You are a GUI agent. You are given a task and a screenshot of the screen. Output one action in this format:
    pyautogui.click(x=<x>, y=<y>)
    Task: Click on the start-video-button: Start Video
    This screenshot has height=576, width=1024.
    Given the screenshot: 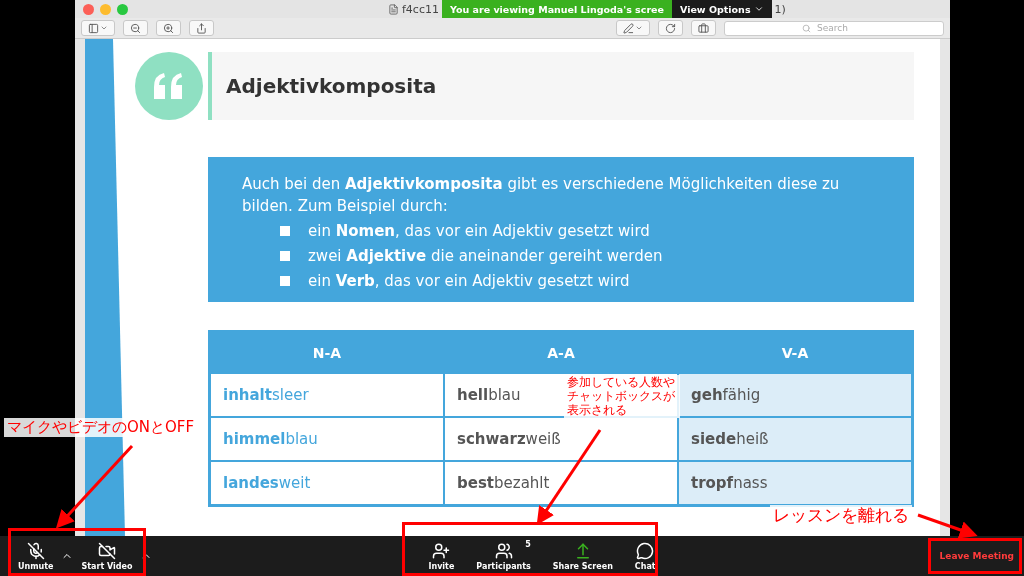 What is the action you would take?
    pyautogui.click(x=107, y=556)
    